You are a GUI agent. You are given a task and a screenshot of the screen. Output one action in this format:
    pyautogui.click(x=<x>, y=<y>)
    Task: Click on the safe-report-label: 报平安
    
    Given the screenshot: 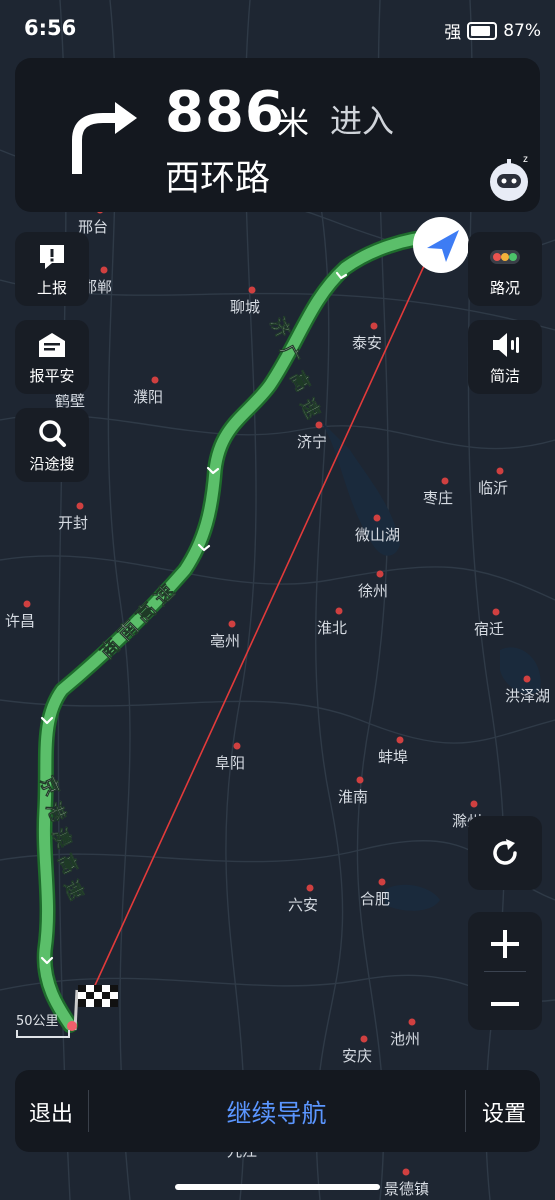 What is the action you would take?
    pyautogui.click(x=52, y=376)
    